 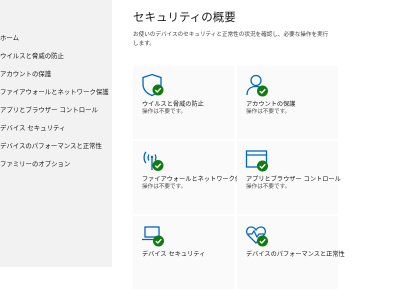 What do you see at coordinates (56, 92) in the screenshot?
I see `sidebar-item-firewall: ファイアウォールとネットワーク保護` at bounding box center [56, 92].